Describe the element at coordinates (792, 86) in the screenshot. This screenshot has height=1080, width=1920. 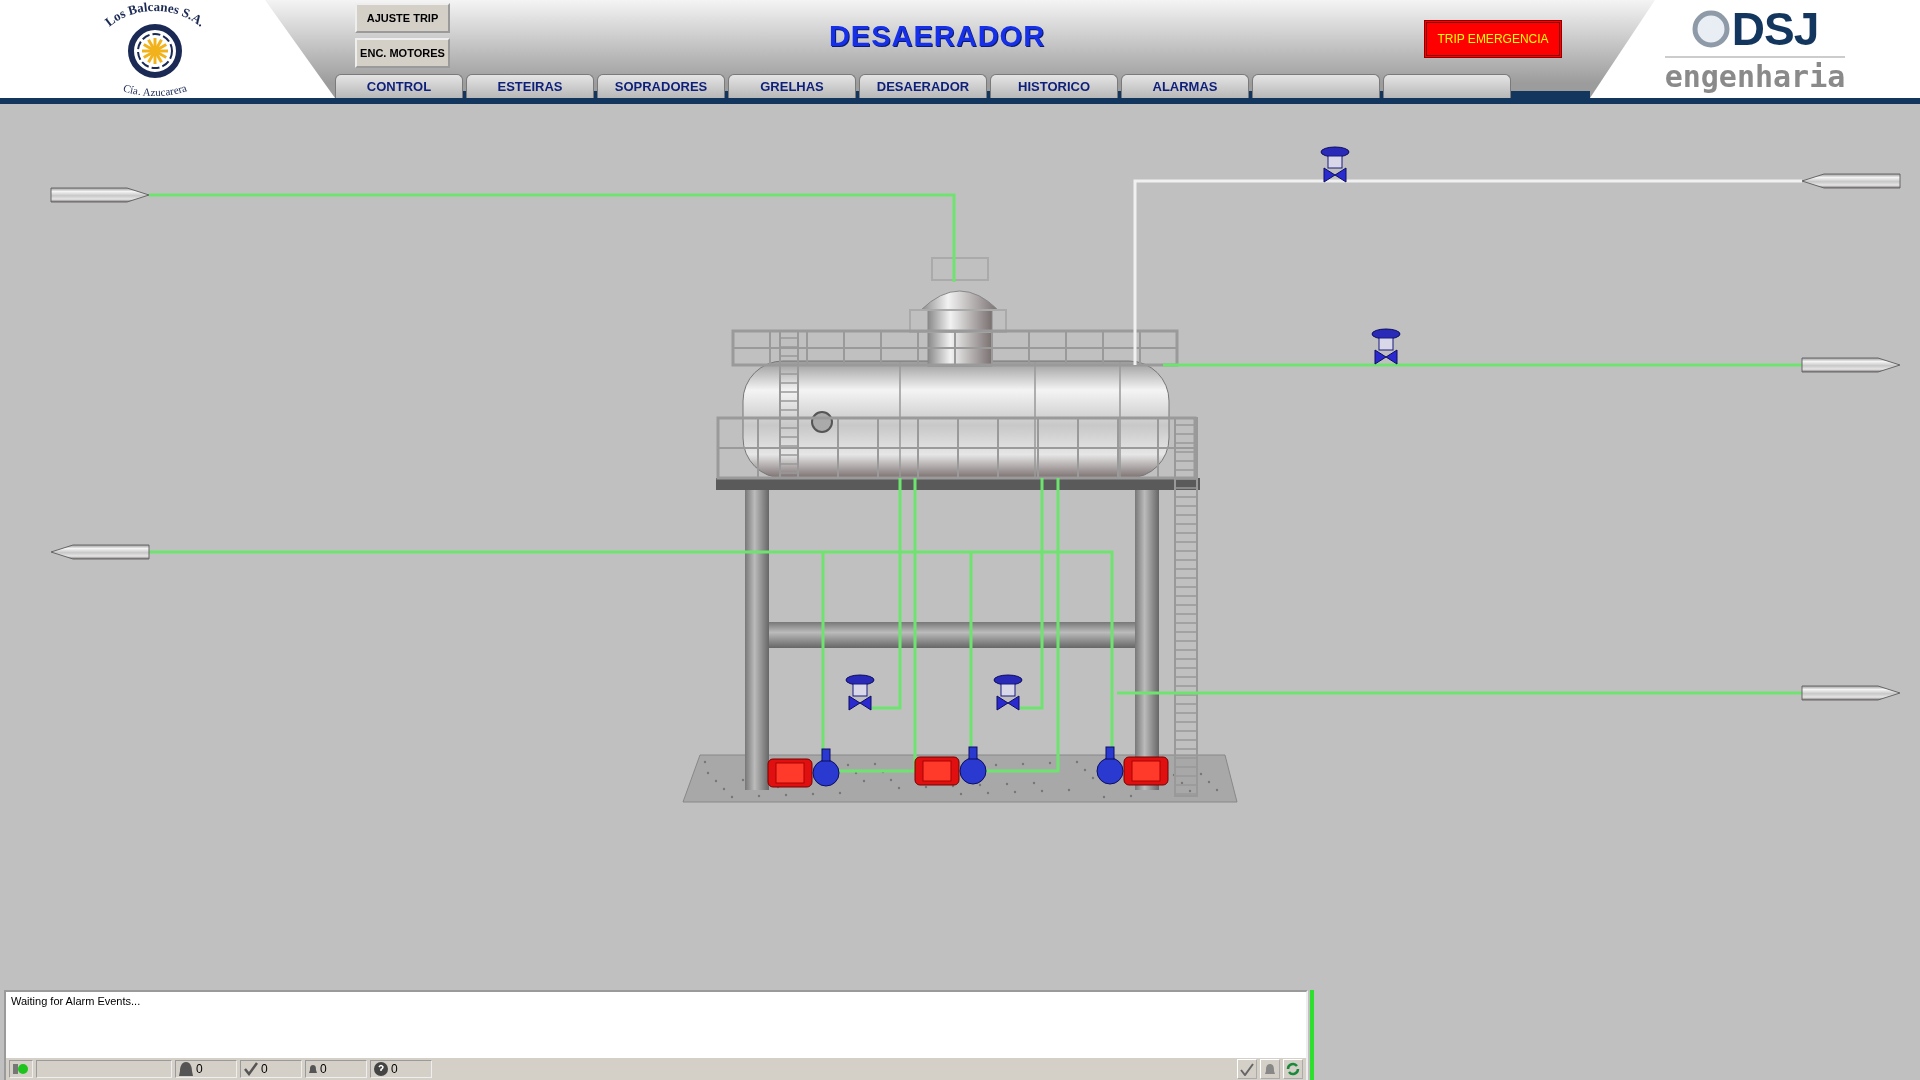
I see `nav-tab: GRELHAS` at that location.